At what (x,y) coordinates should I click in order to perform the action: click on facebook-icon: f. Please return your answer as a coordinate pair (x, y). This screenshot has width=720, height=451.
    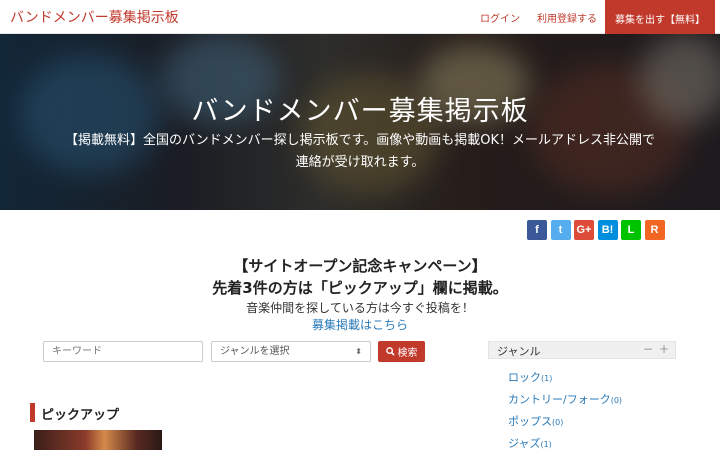
    Looking at the image, I should click on (537, 230).